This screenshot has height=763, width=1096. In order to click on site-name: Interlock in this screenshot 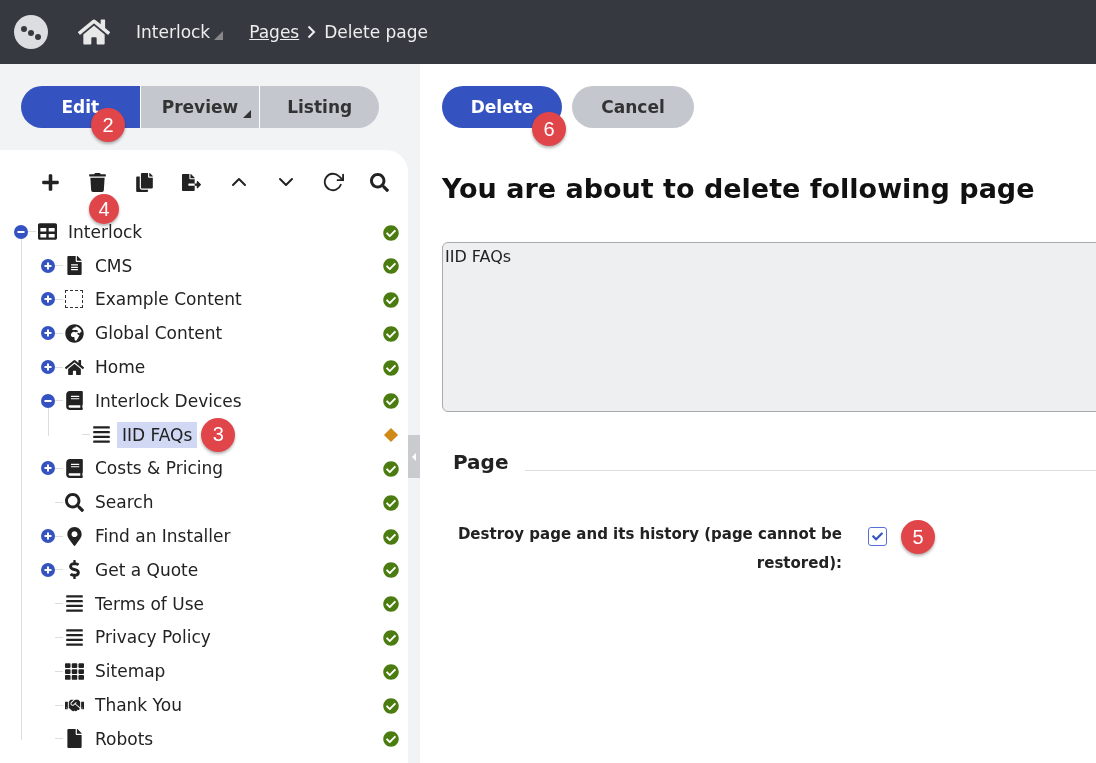, I will do `click(173, 32)`.